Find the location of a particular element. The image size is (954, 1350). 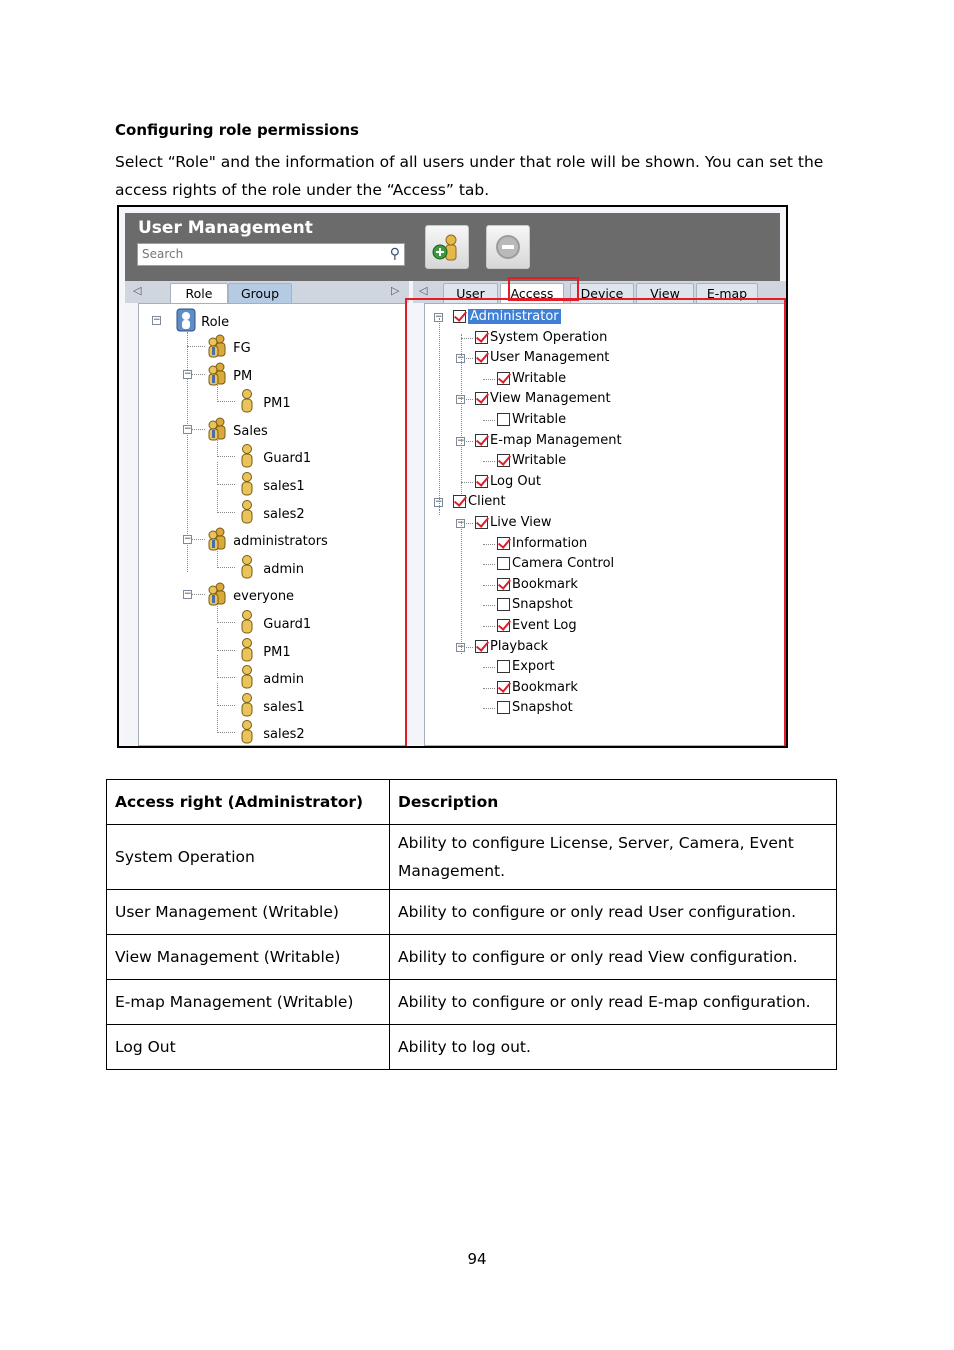

tree-node-label: everyone is located at coordinates (264, 596).